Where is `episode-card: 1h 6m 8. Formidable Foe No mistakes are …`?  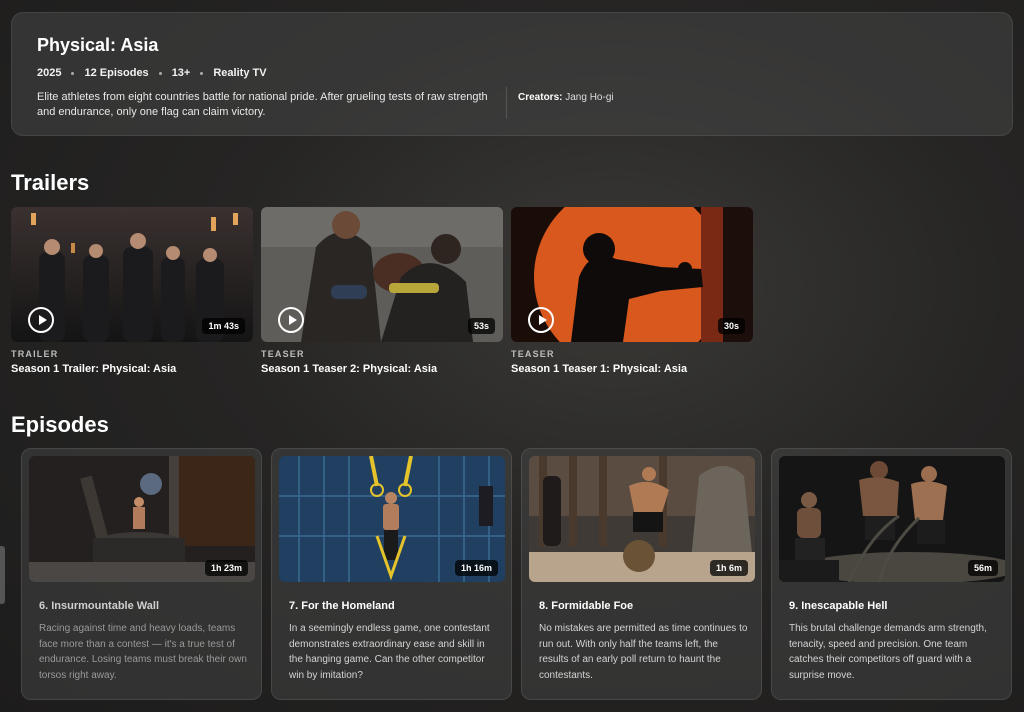 episode-card: 1h 6m 8. Formidable Foe No mistakes are … is located at coordinates (641, 574).